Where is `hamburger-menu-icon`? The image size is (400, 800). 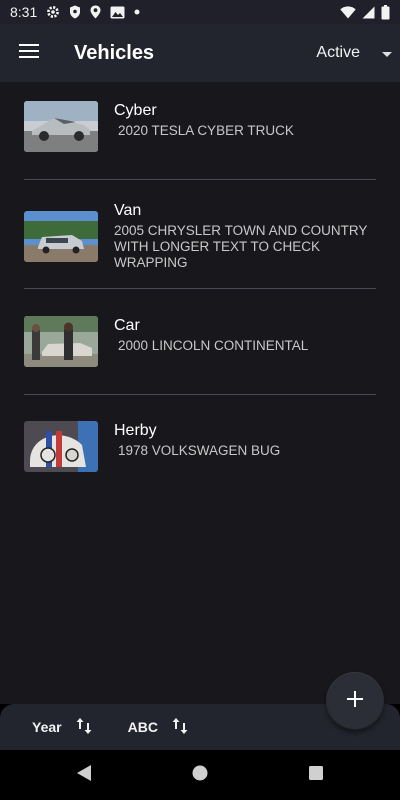
hamburger-menu-icon is located at coordinates (29, 53).